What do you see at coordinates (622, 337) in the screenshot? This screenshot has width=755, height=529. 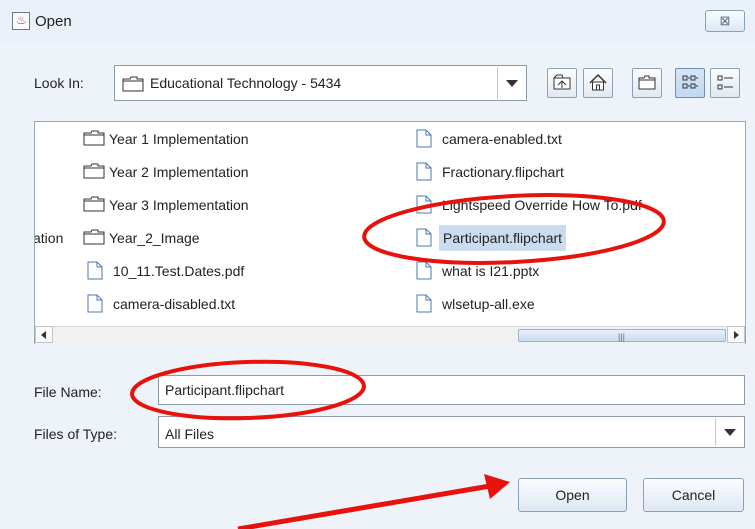 I see `grip-icon: |||` at bounding box center [622, 337].